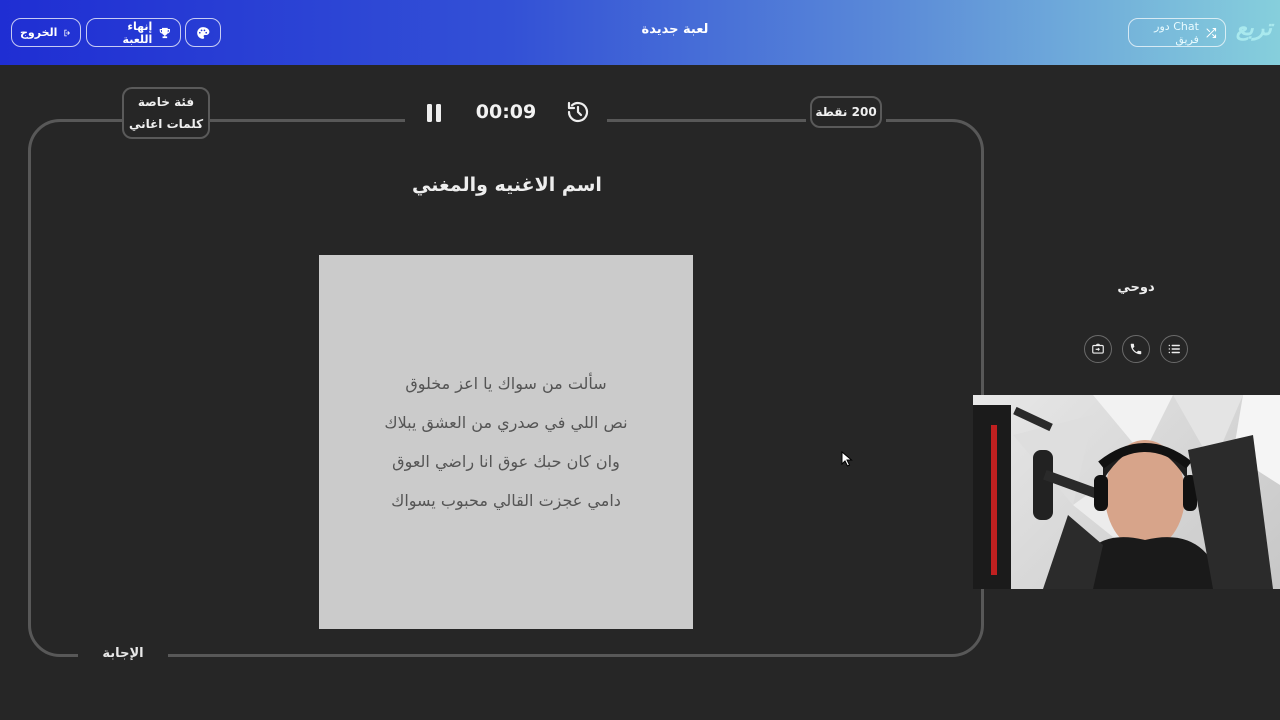 This screenshot has width=1280, height=720. I want to click on webcam-person-image, so click(1126, 492).